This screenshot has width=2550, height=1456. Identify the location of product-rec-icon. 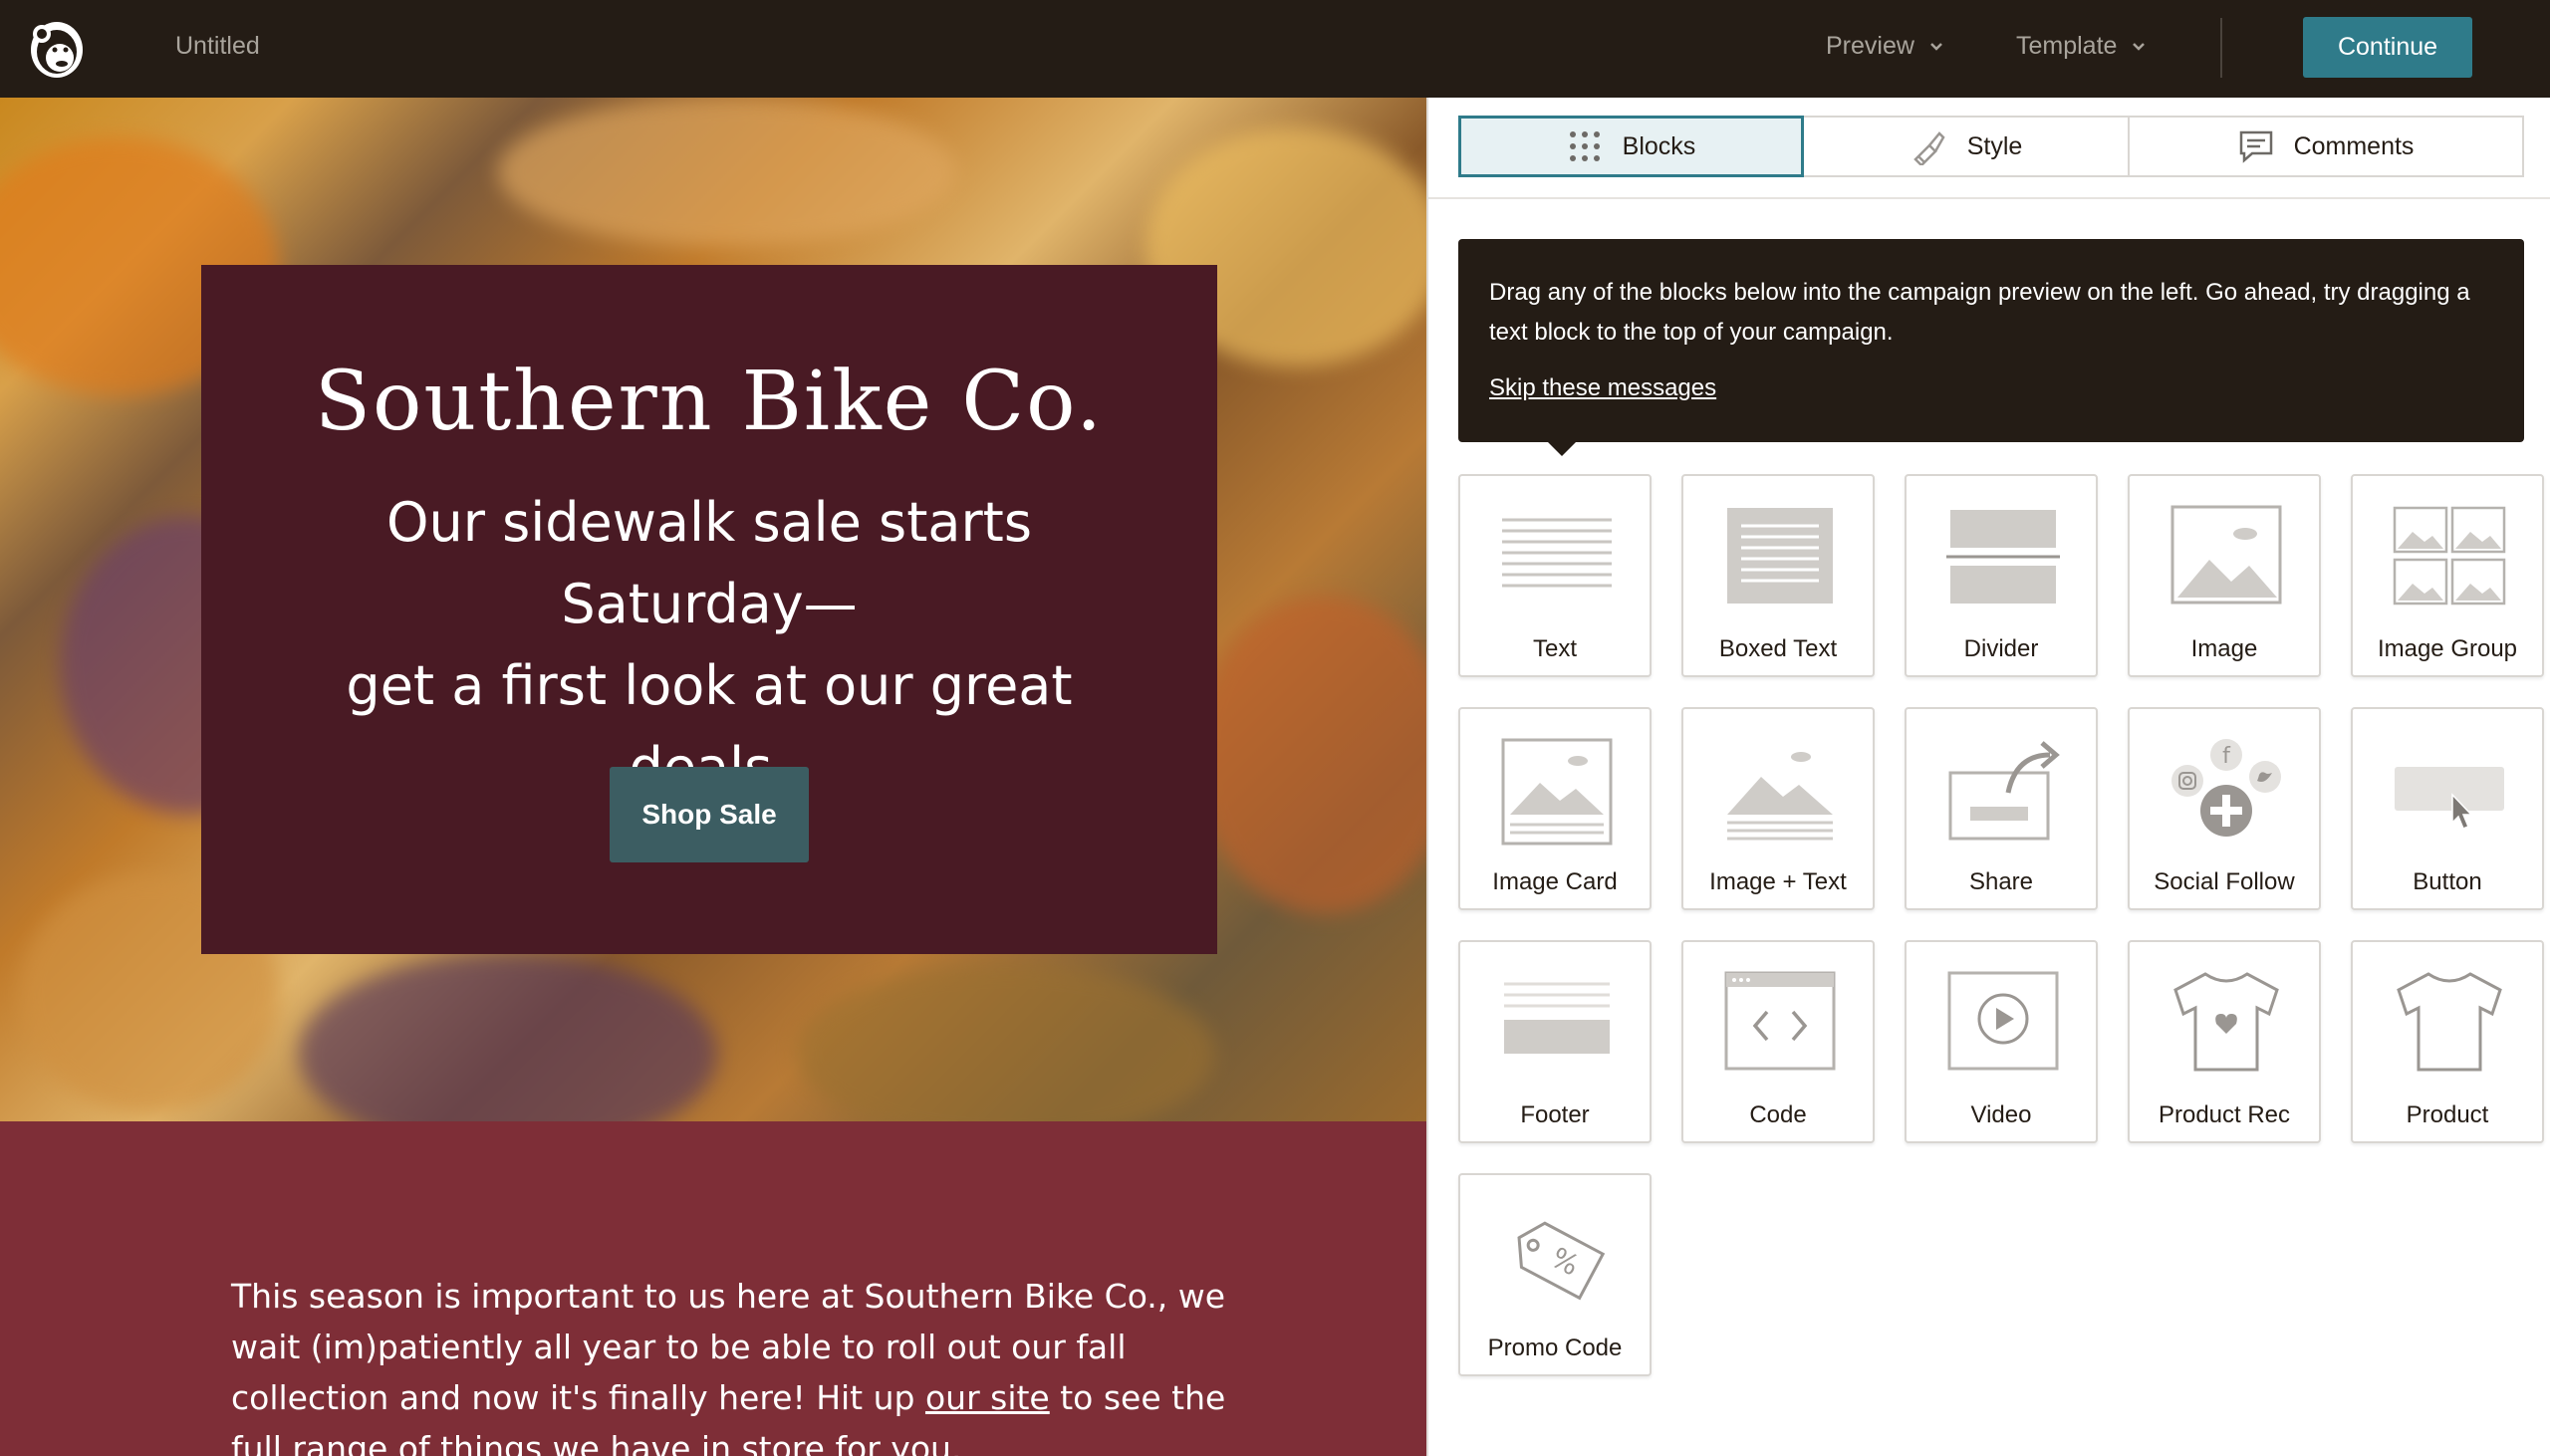
(2226, 1022).